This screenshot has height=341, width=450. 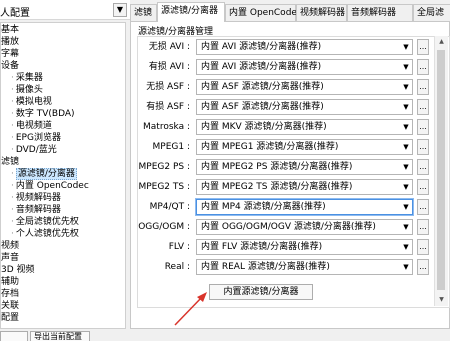 What do you see at coordinates (191, 12) in the screenshot?
I see `tab: 源滤镜/分离器` at bounding box center [191, 12].